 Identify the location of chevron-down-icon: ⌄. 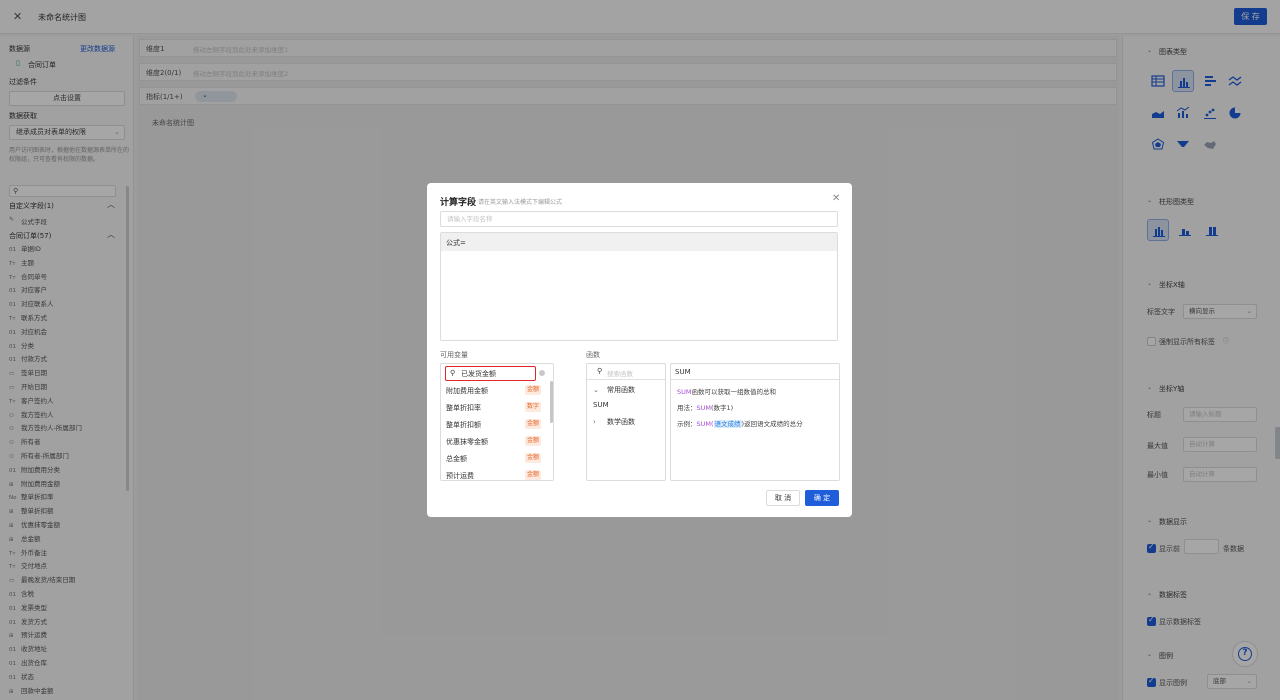
(596, 390).